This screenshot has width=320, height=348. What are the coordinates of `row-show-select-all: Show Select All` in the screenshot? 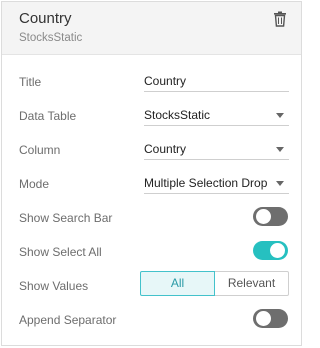 It's located at (151, 252).